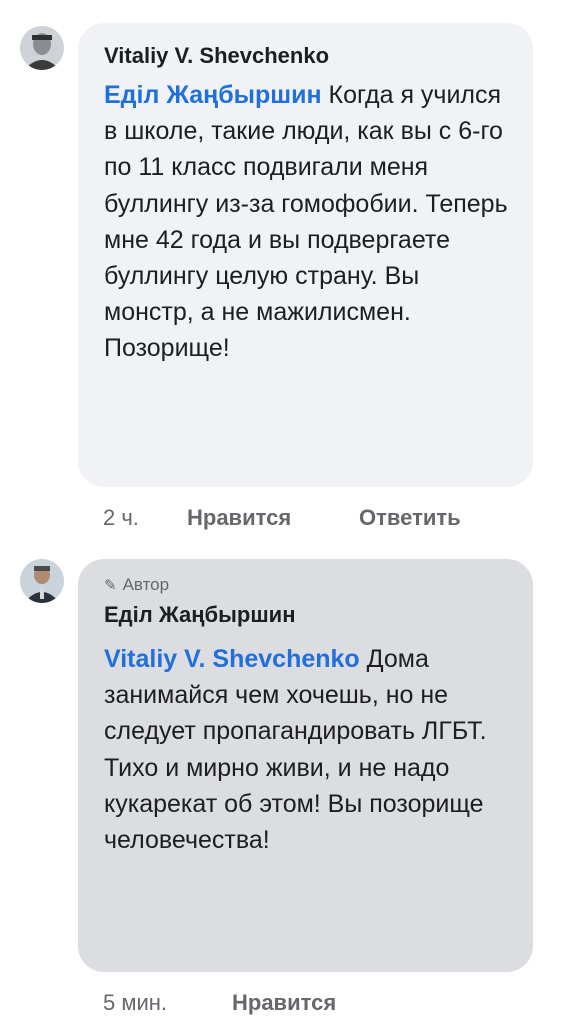  I want to click on reply-button: Ответить, so click(410, 518).